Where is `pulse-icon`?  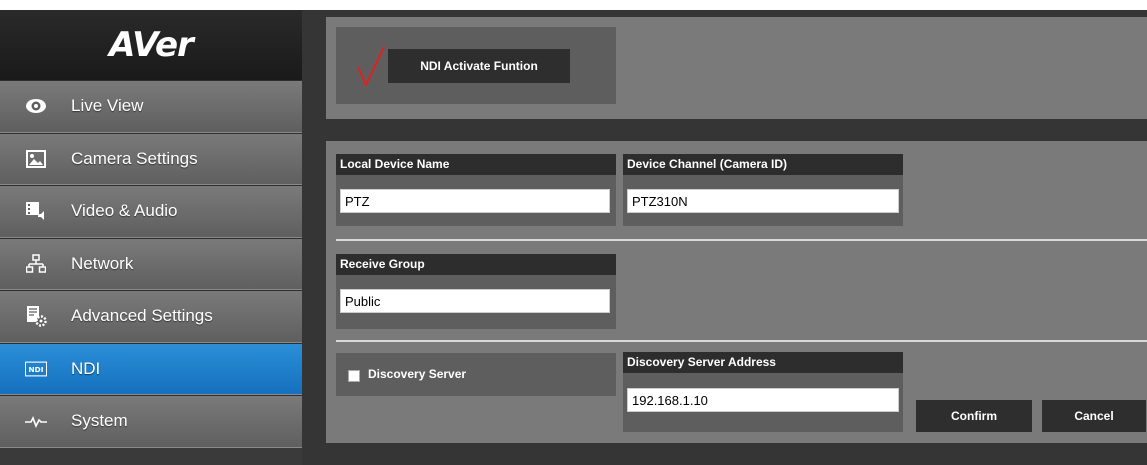 pulse-icon is located at coordinates (36, 421).